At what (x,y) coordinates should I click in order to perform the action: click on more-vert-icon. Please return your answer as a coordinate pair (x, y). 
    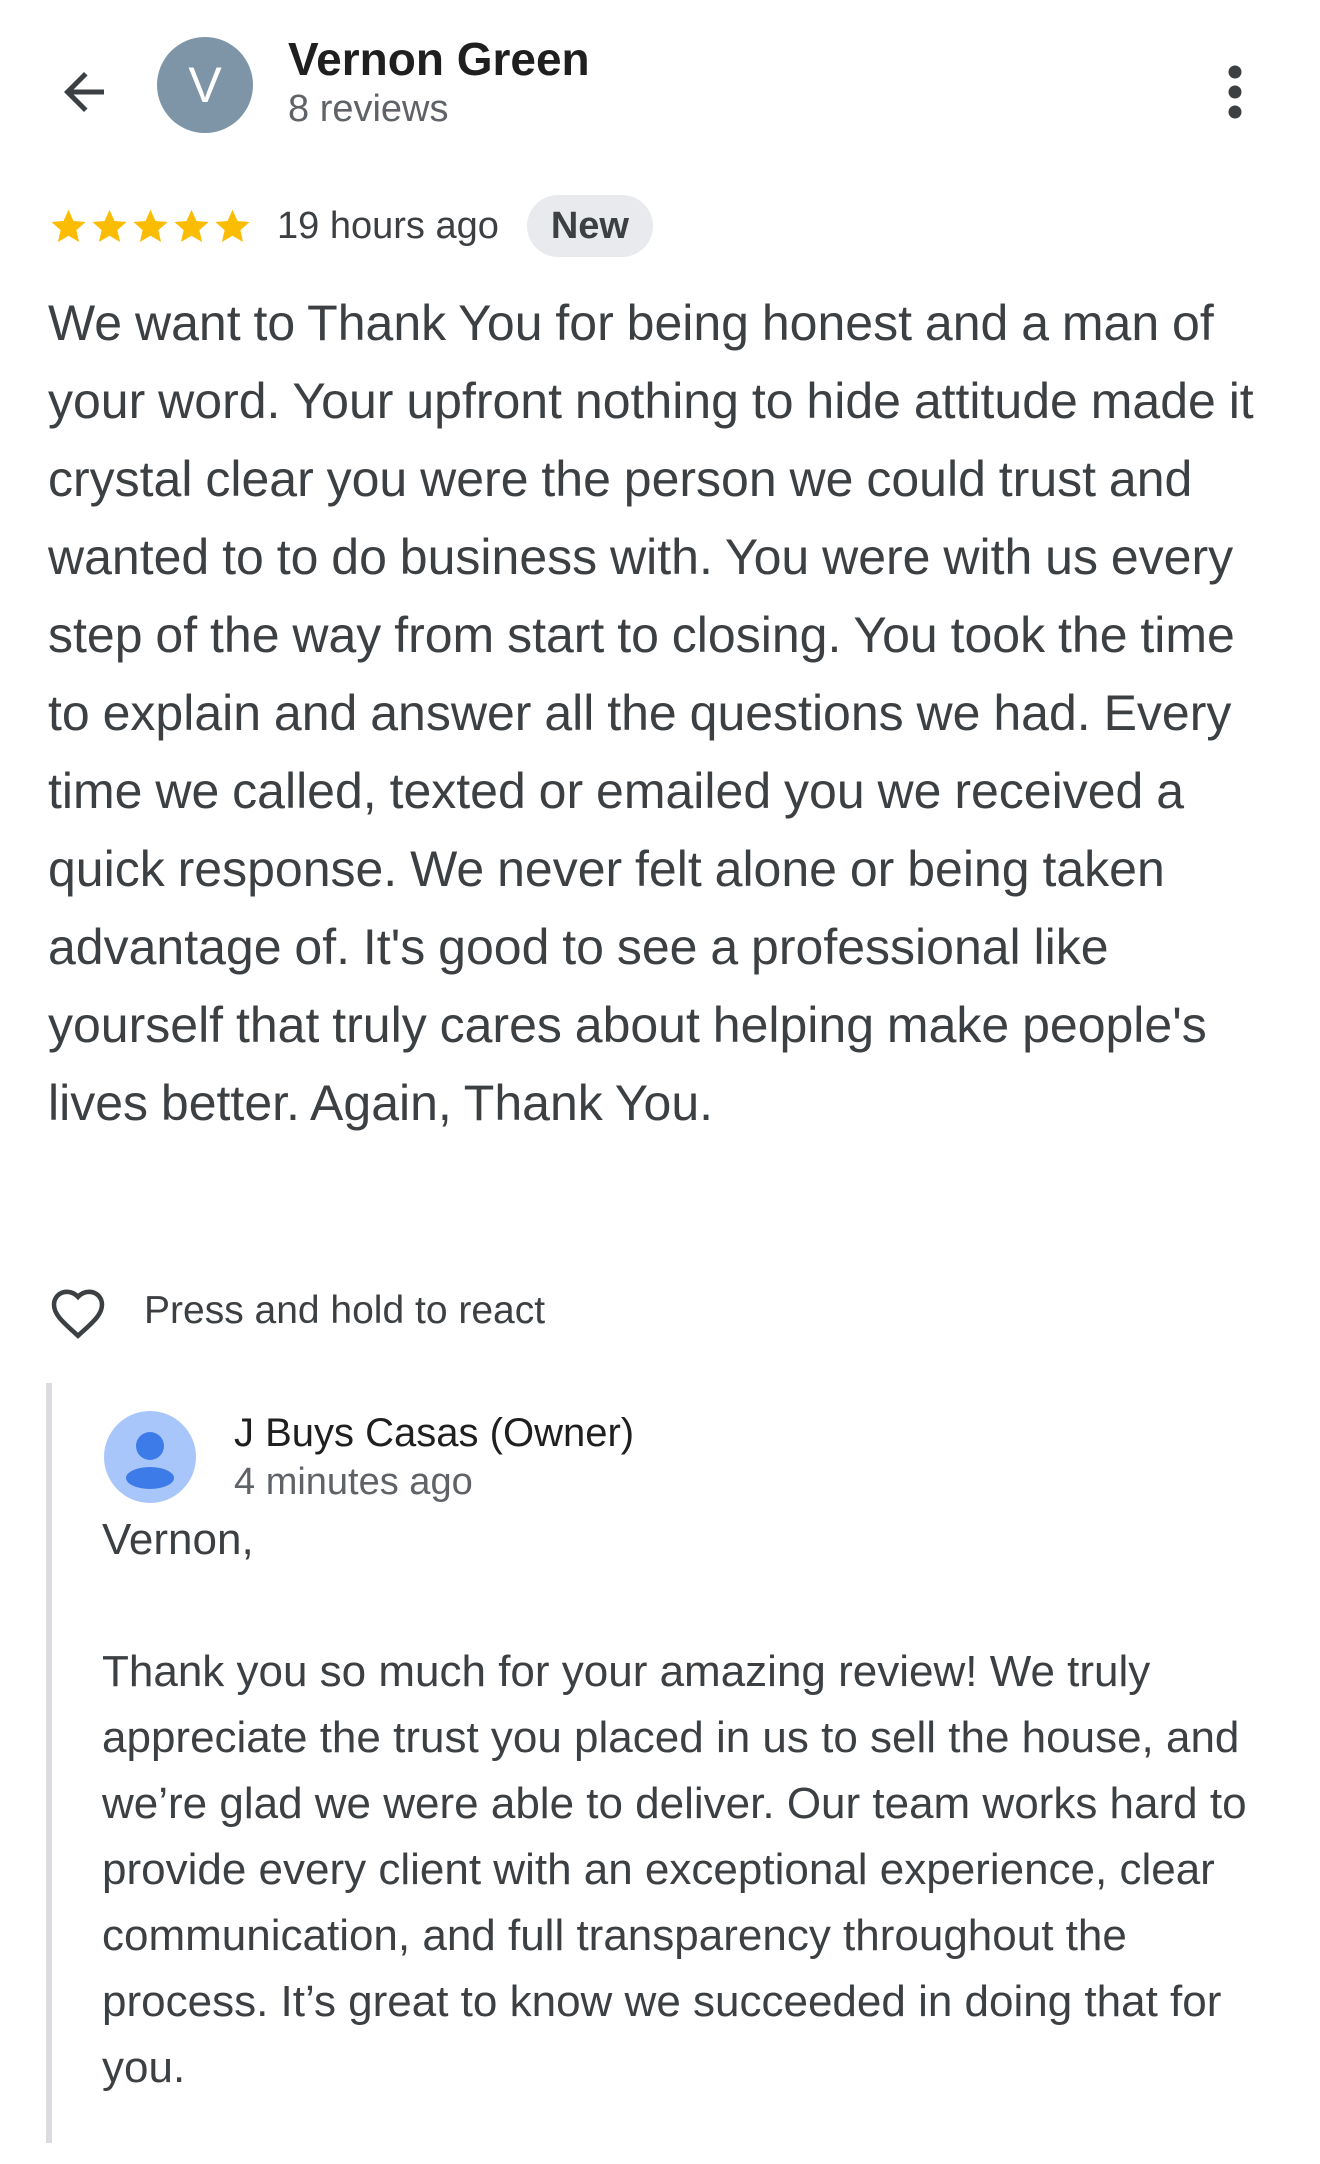
    Looking at the image, I should click on (1235, 92).